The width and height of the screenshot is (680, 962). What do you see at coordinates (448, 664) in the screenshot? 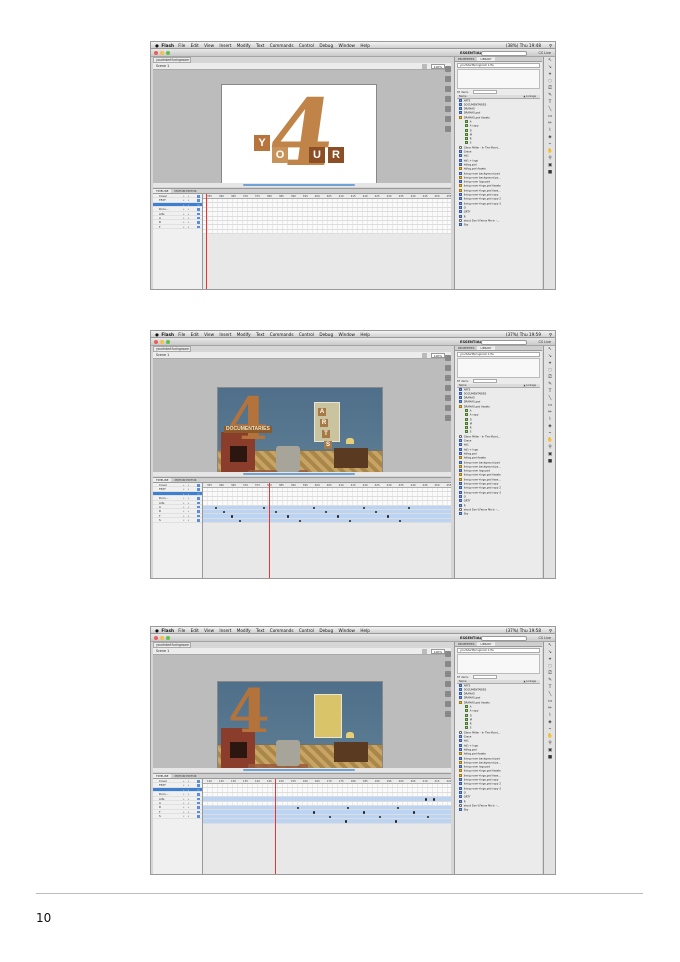
I see `swatches-icon` at bounding box center [448, 664].